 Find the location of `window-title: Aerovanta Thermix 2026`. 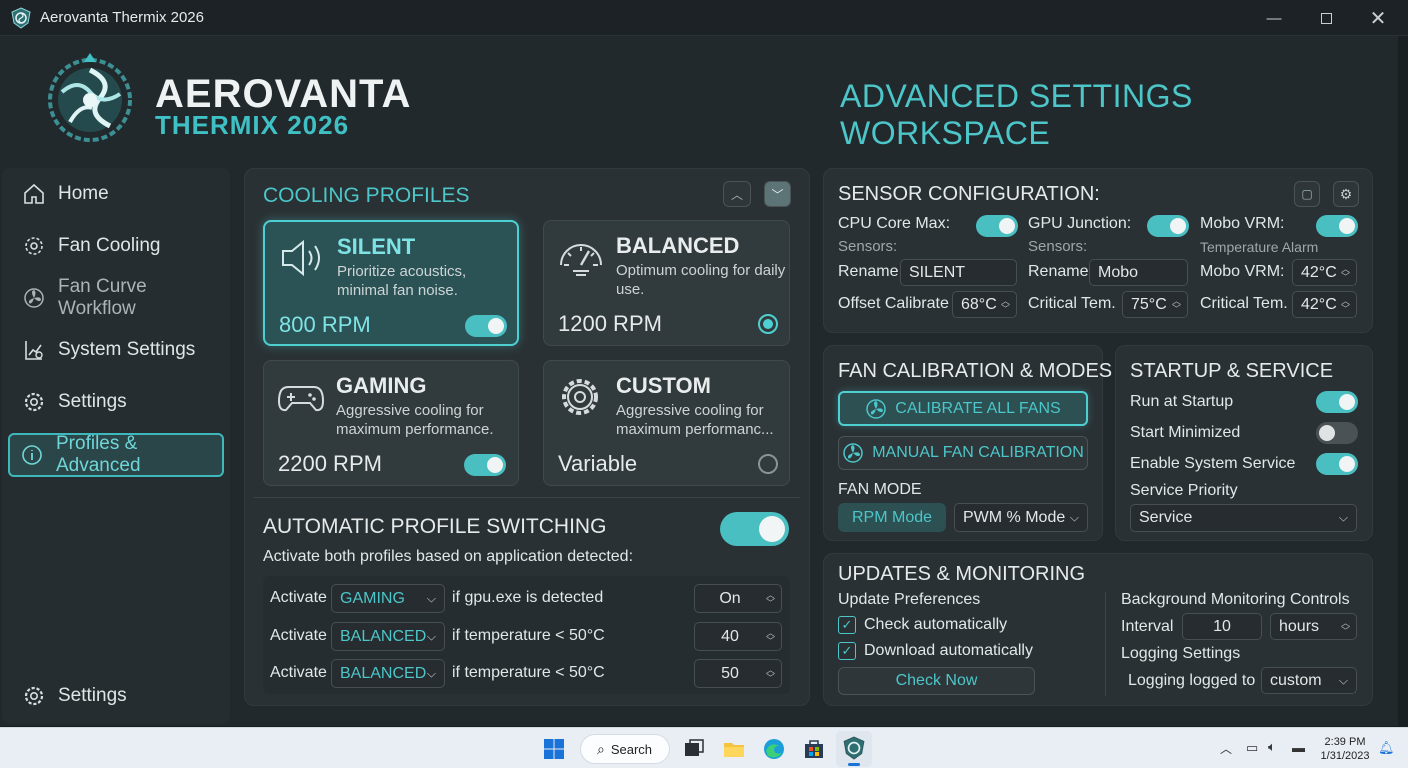

window-title: Aerovanta Thermix 2026 is located at coordinates (122, 17).